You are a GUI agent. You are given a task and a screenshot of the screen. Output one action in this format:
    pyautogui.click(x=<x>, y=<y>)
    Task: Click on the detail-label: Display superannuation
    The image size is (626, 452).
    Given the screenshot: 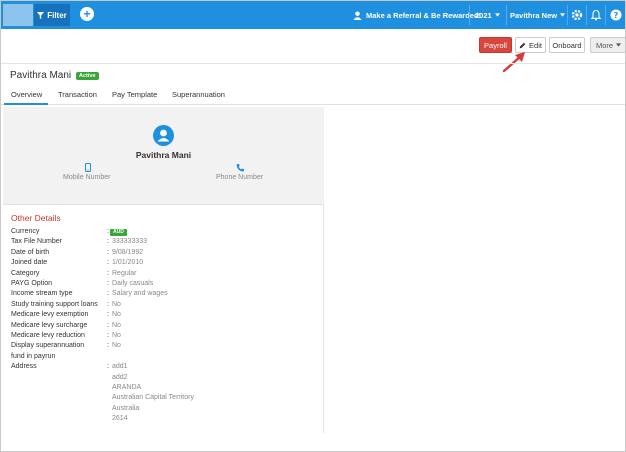 What is the action you would take?
    pyautogui.click(x=48, y=346)
    